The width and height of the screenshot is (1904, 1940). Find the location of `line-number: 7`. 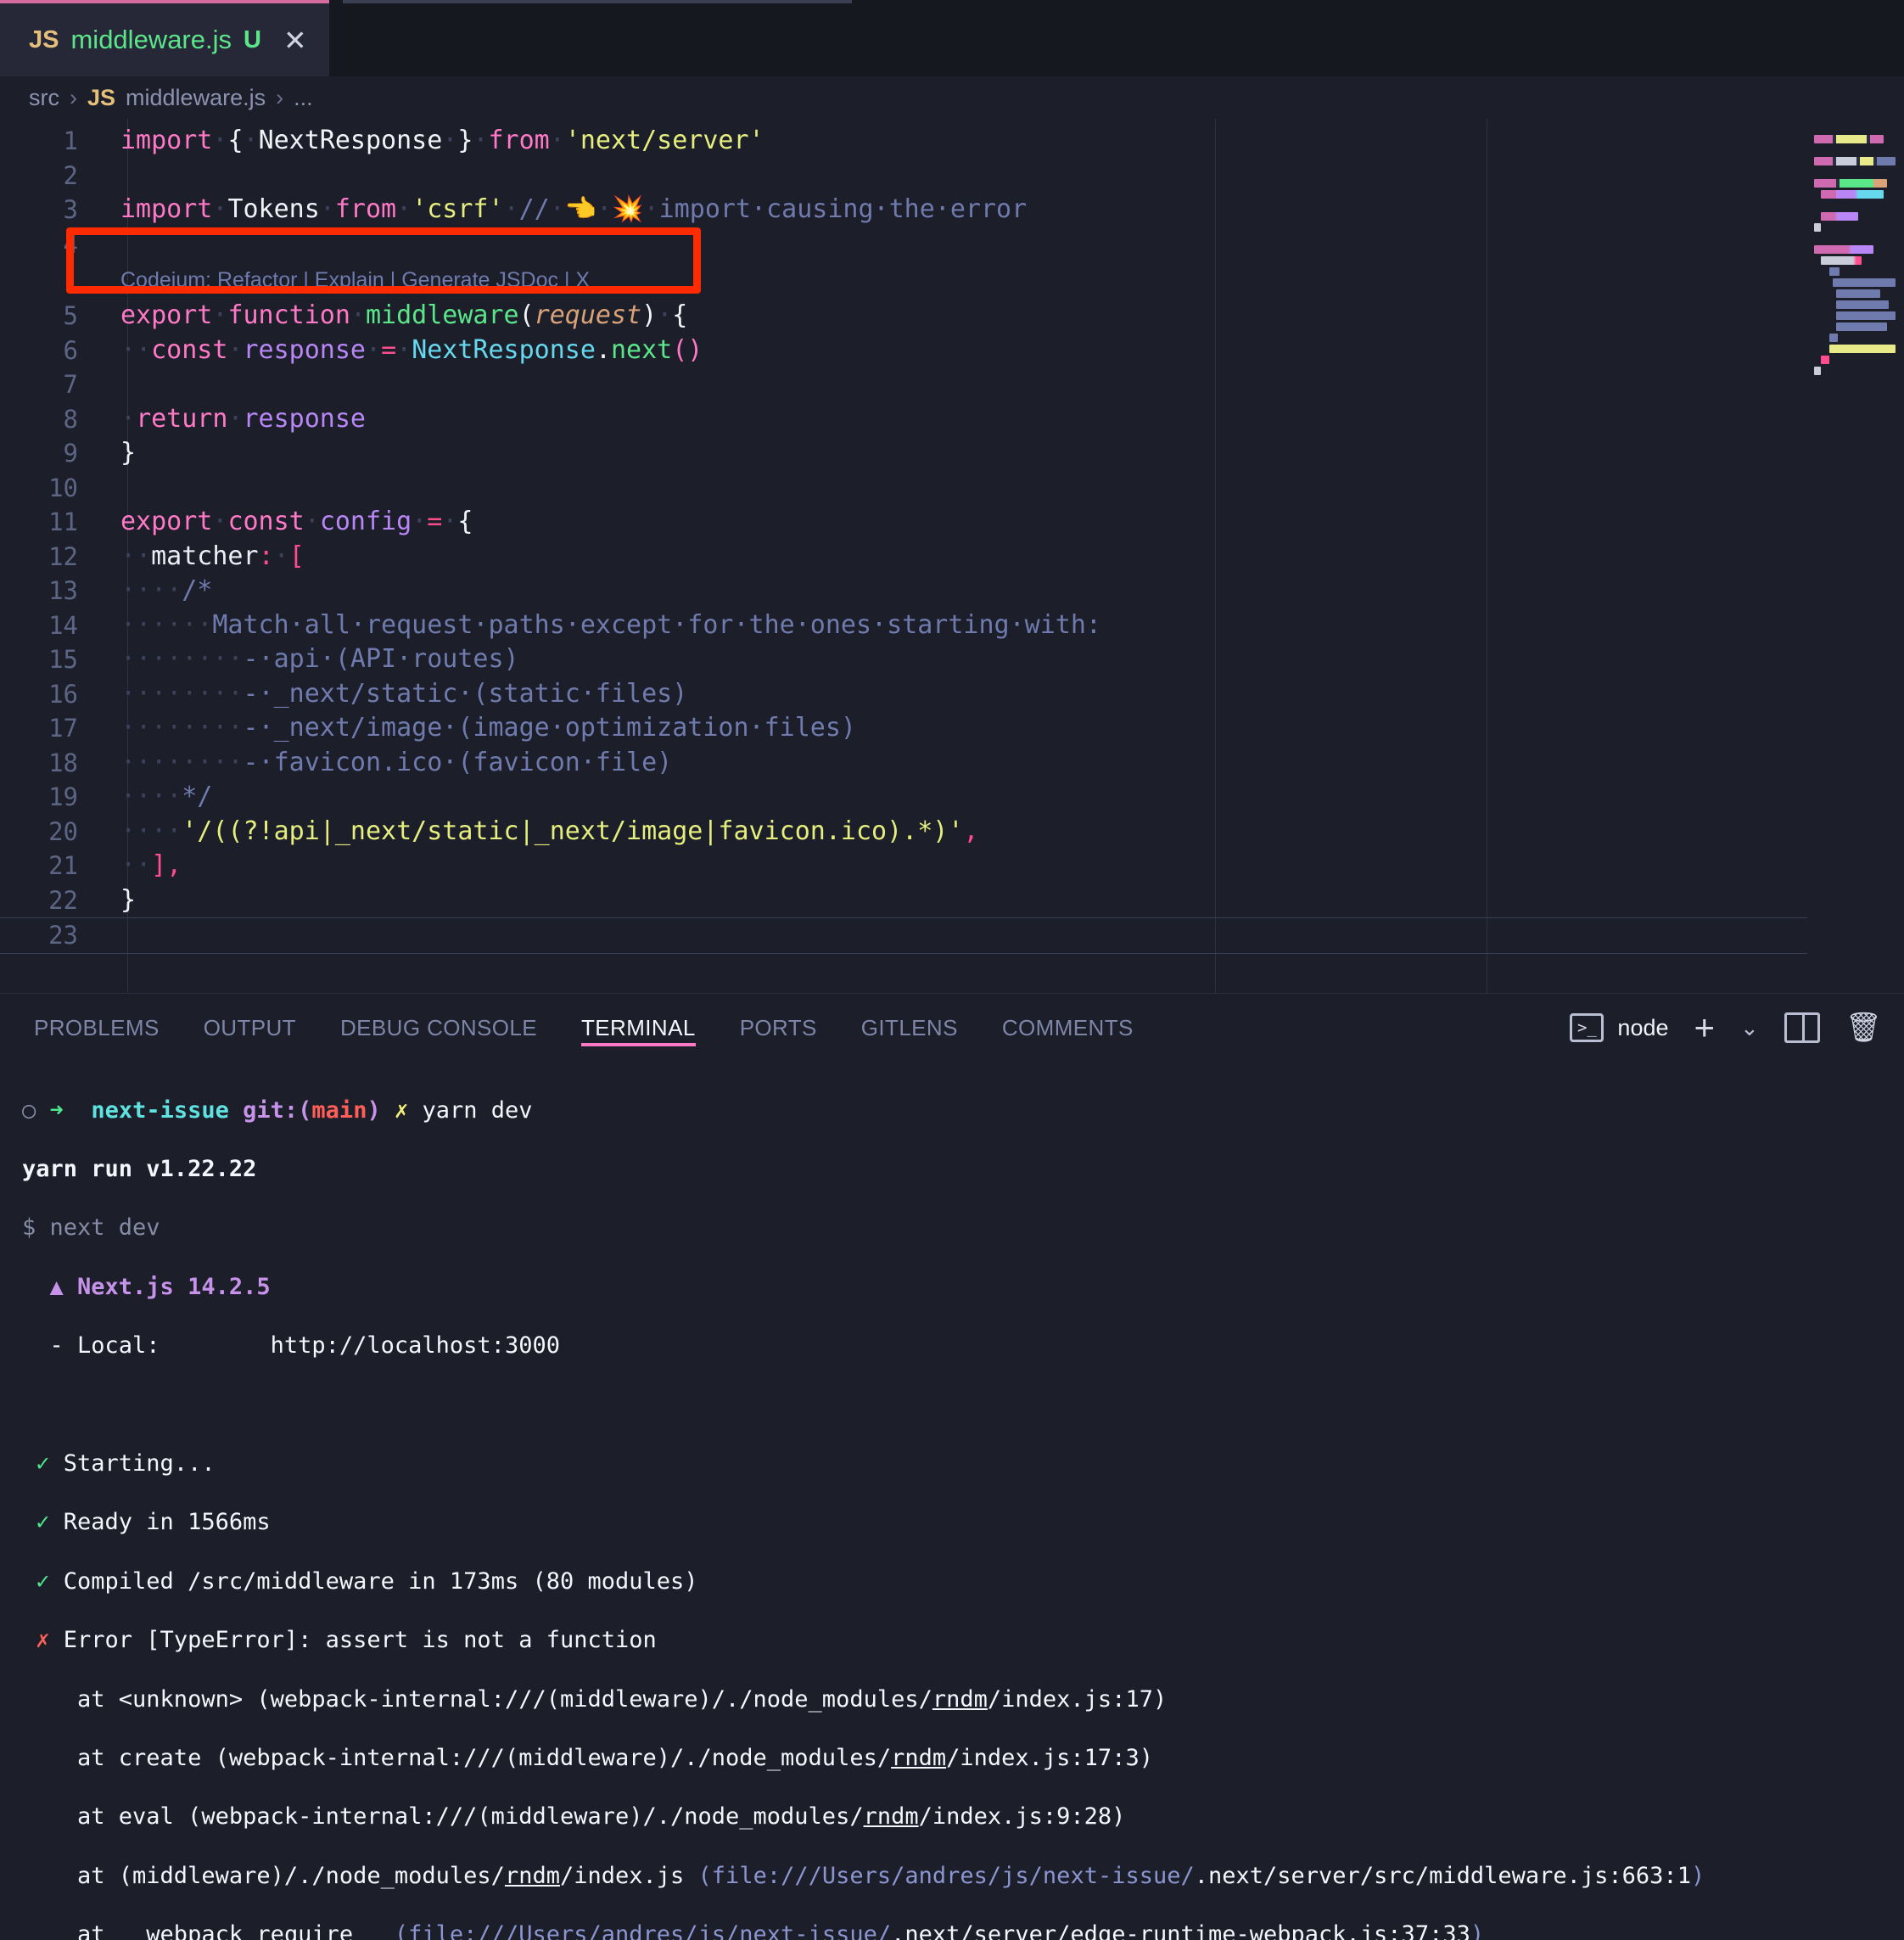

line-number: 7 is located at coordinates (71, 384).